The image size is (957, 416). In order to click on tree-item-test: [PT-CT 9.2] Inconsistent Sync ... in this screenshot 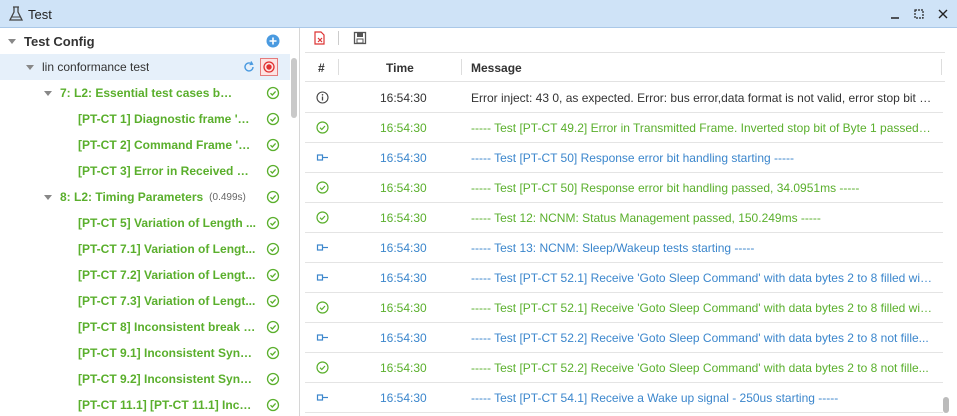, I will do `click(145, 379)`.